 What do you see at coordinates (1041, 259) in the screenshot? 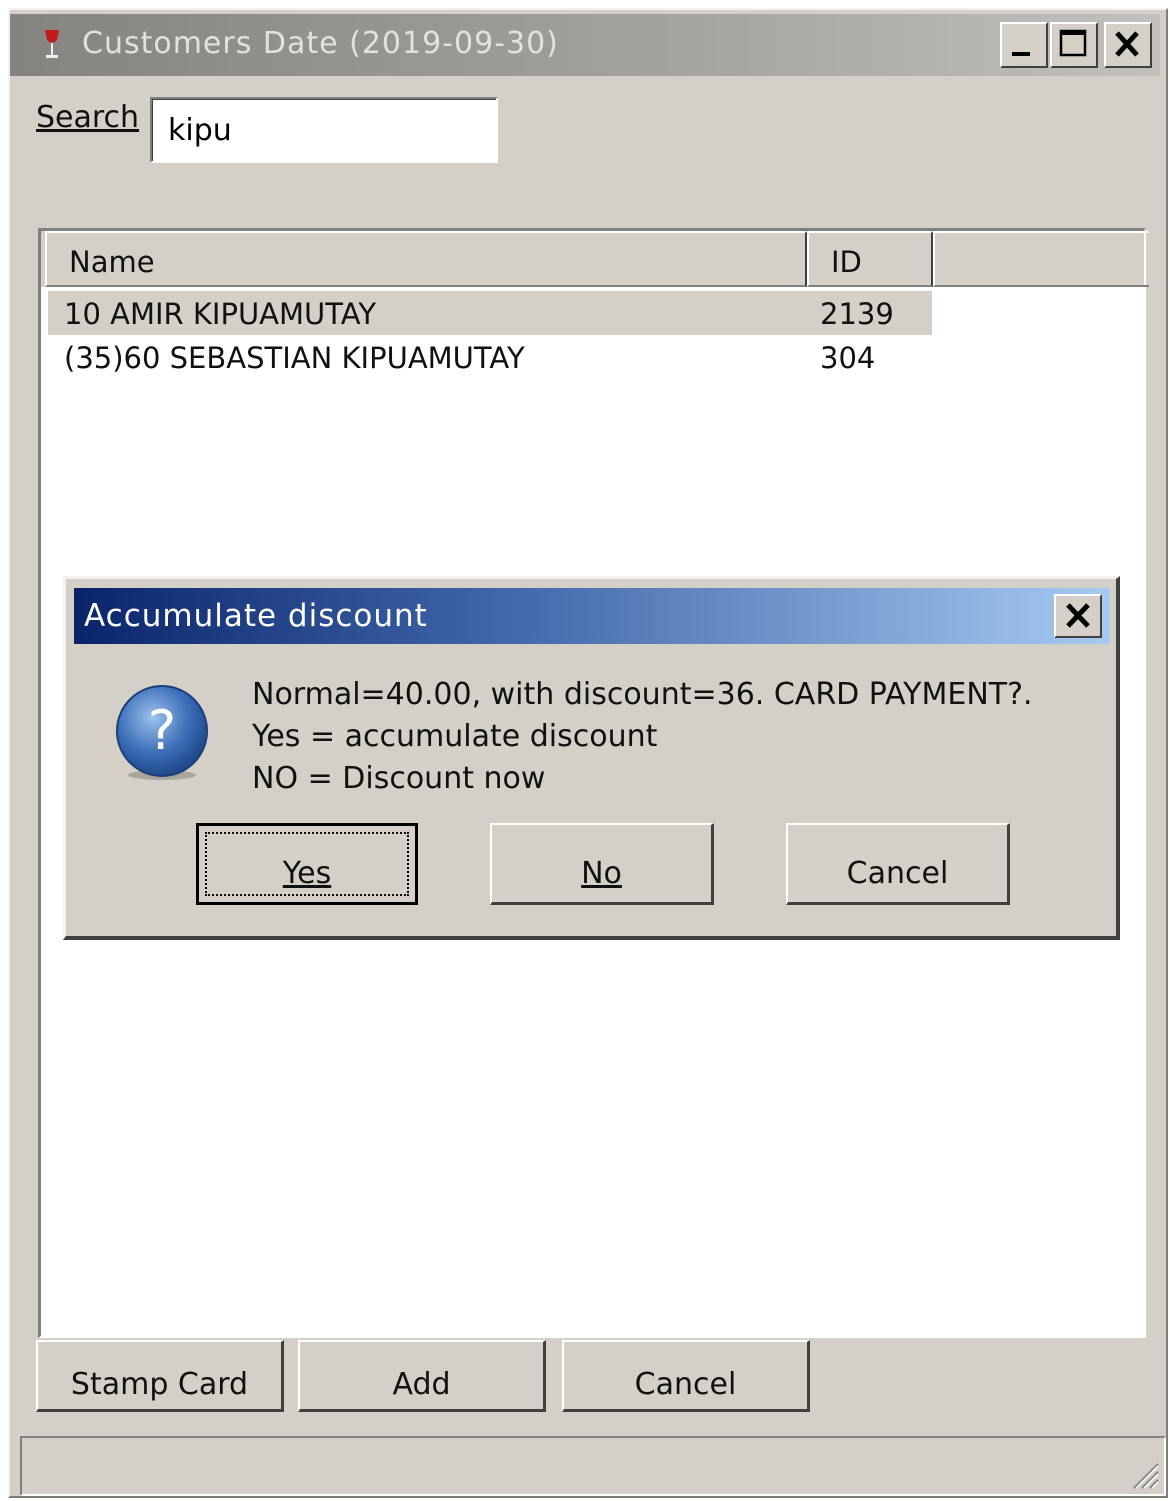
I see `column-header-filler` at bounding box center [1041, 259].